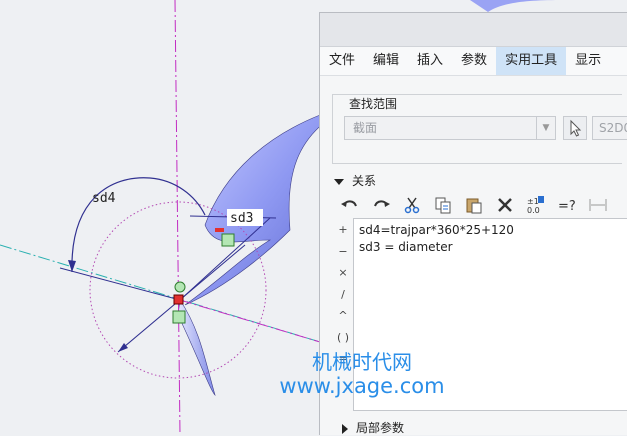 The height and width of the screenshot is (436, 627). Describe the element at coordinates (609, 128) in the screenshot. I see `section-name-field: S2D0` at that location.